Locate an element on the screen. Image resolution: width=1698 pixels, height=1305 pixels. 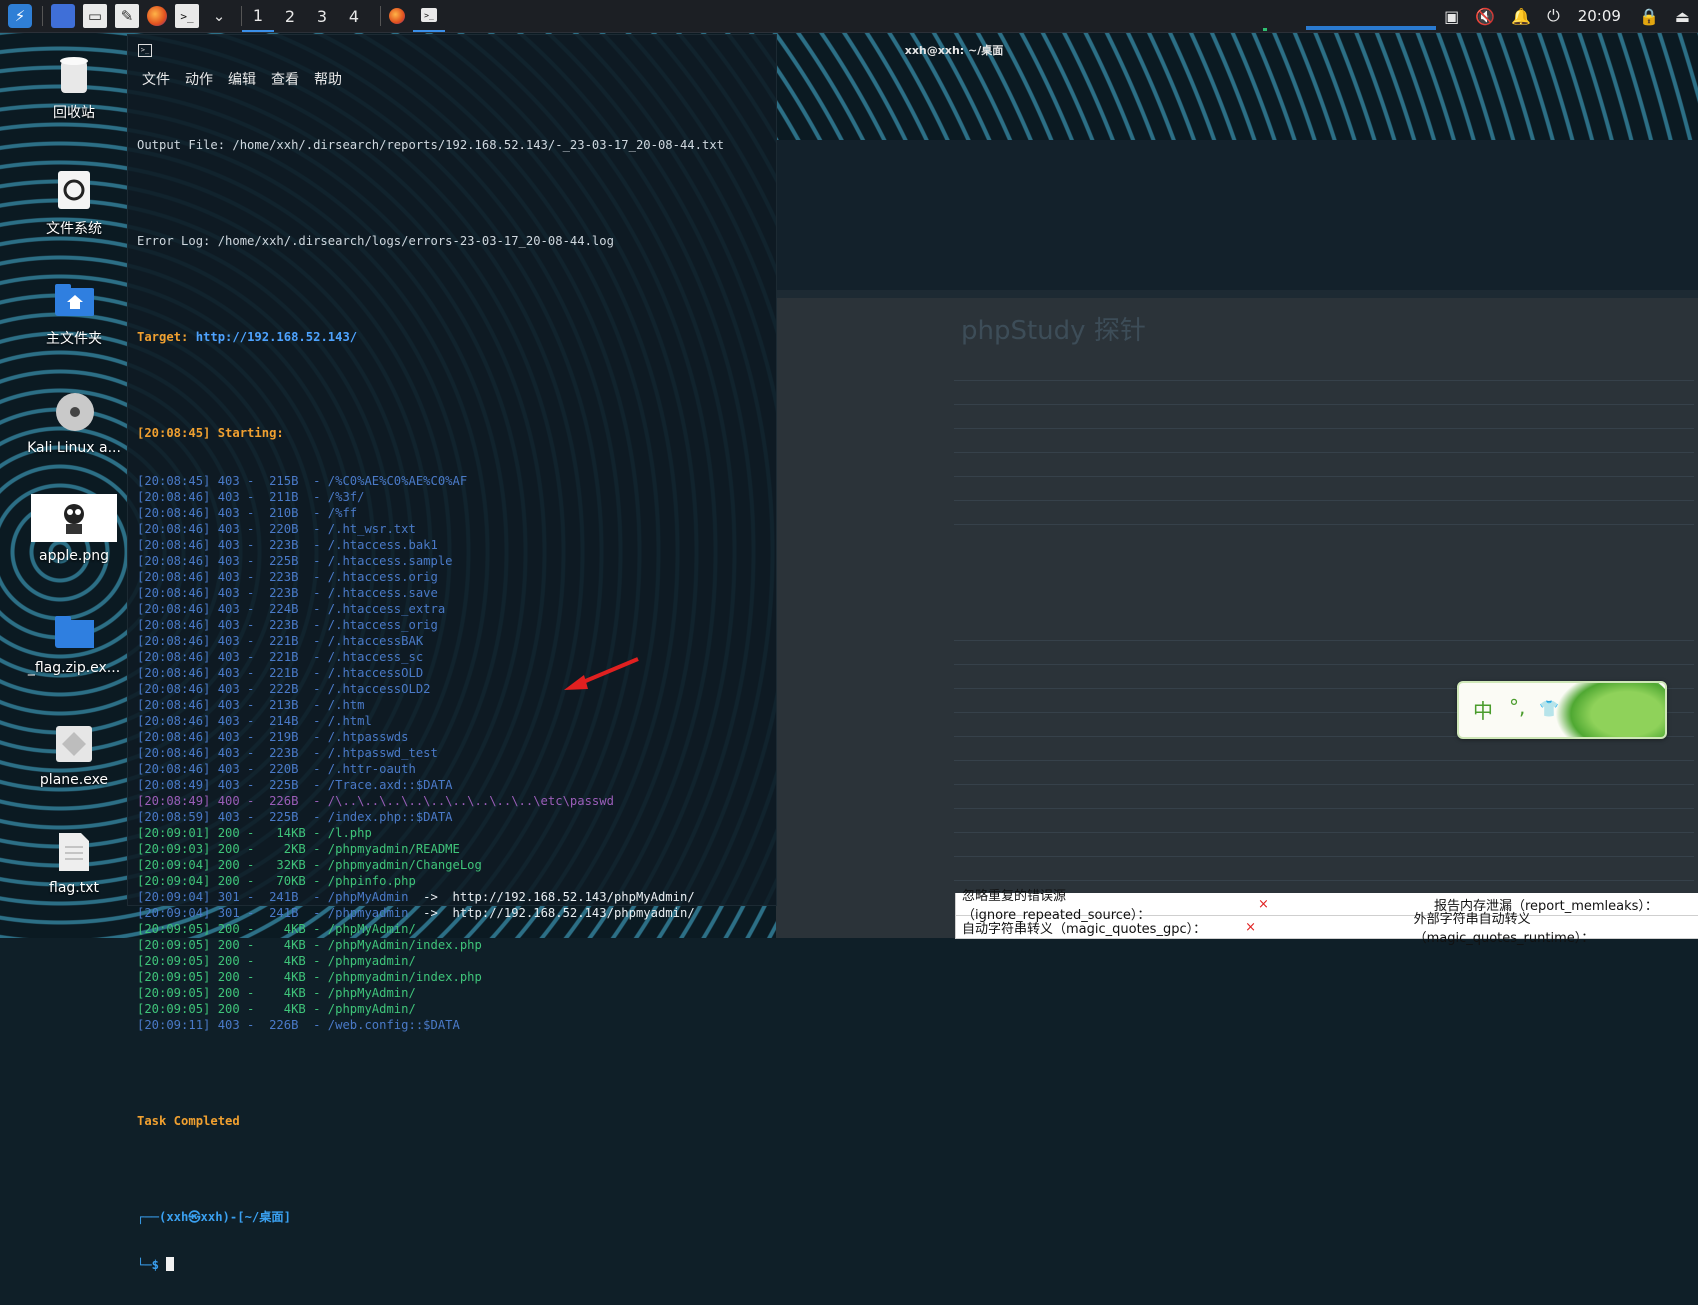
scan-result-line: [20:08:46] 403 - 224B - /.htaccess_extra is located at coordinates (291, 609).